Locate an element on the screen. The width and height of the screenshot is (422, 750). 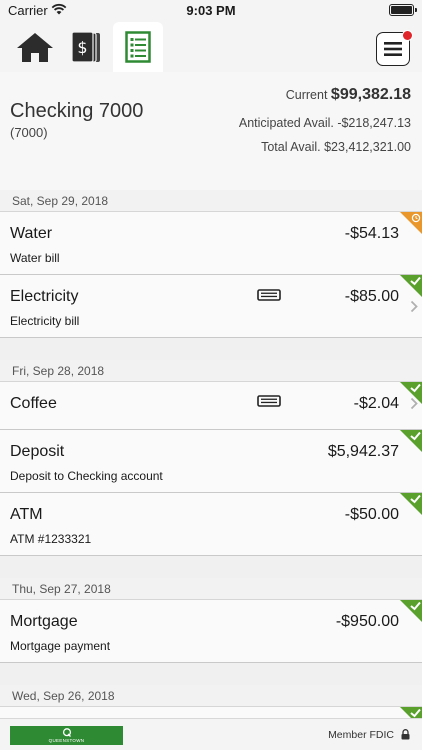
tab-home is located at coordinates (35, 47).